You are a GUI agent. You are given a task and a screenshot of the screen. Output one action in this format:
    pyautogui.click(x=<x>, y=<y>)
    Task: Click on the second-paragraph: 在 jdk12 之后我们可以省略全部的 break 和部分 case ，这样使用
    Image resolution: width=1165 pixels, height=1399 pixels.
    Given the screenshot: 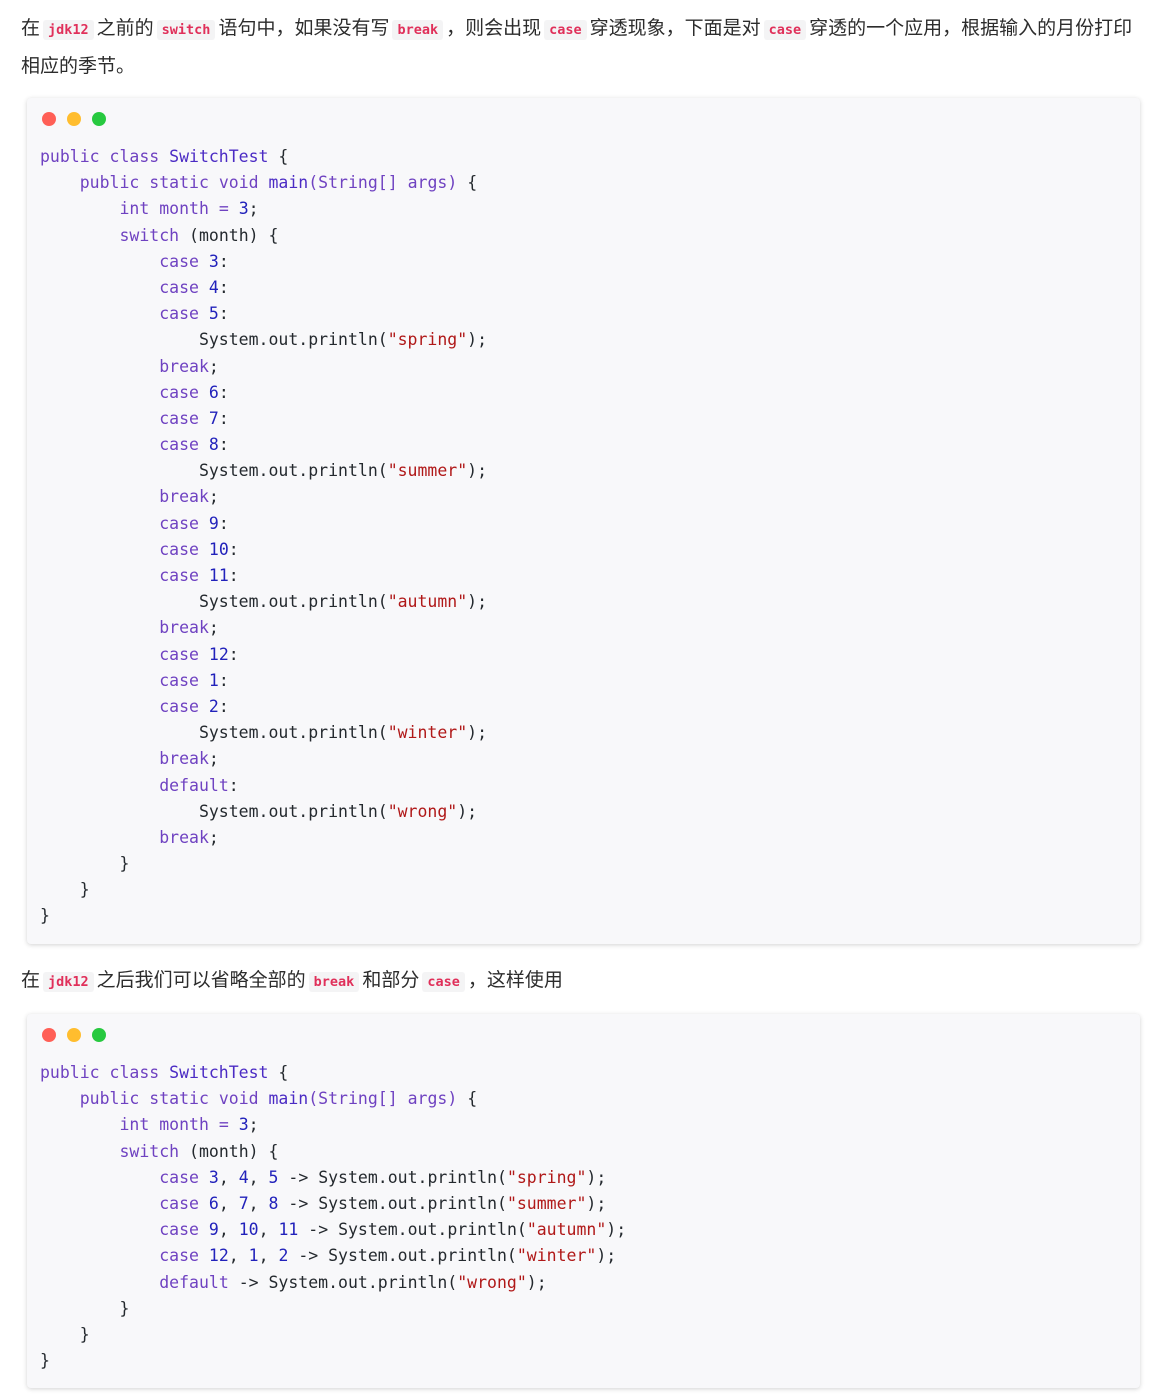 What is the action you would take?
    pyautogui.click(x=581, y=981)
    